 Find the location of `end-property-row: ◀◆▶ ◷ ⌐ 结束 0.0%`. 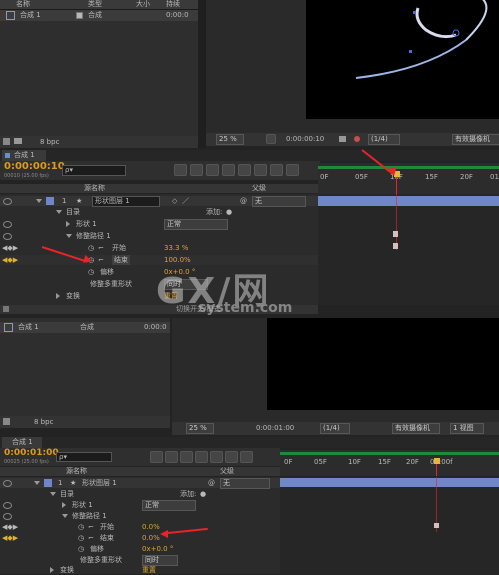

end-property-row: ◀◆▶ ◷ ⌐ 结束 0.0% is located at coordinates (140, 538).